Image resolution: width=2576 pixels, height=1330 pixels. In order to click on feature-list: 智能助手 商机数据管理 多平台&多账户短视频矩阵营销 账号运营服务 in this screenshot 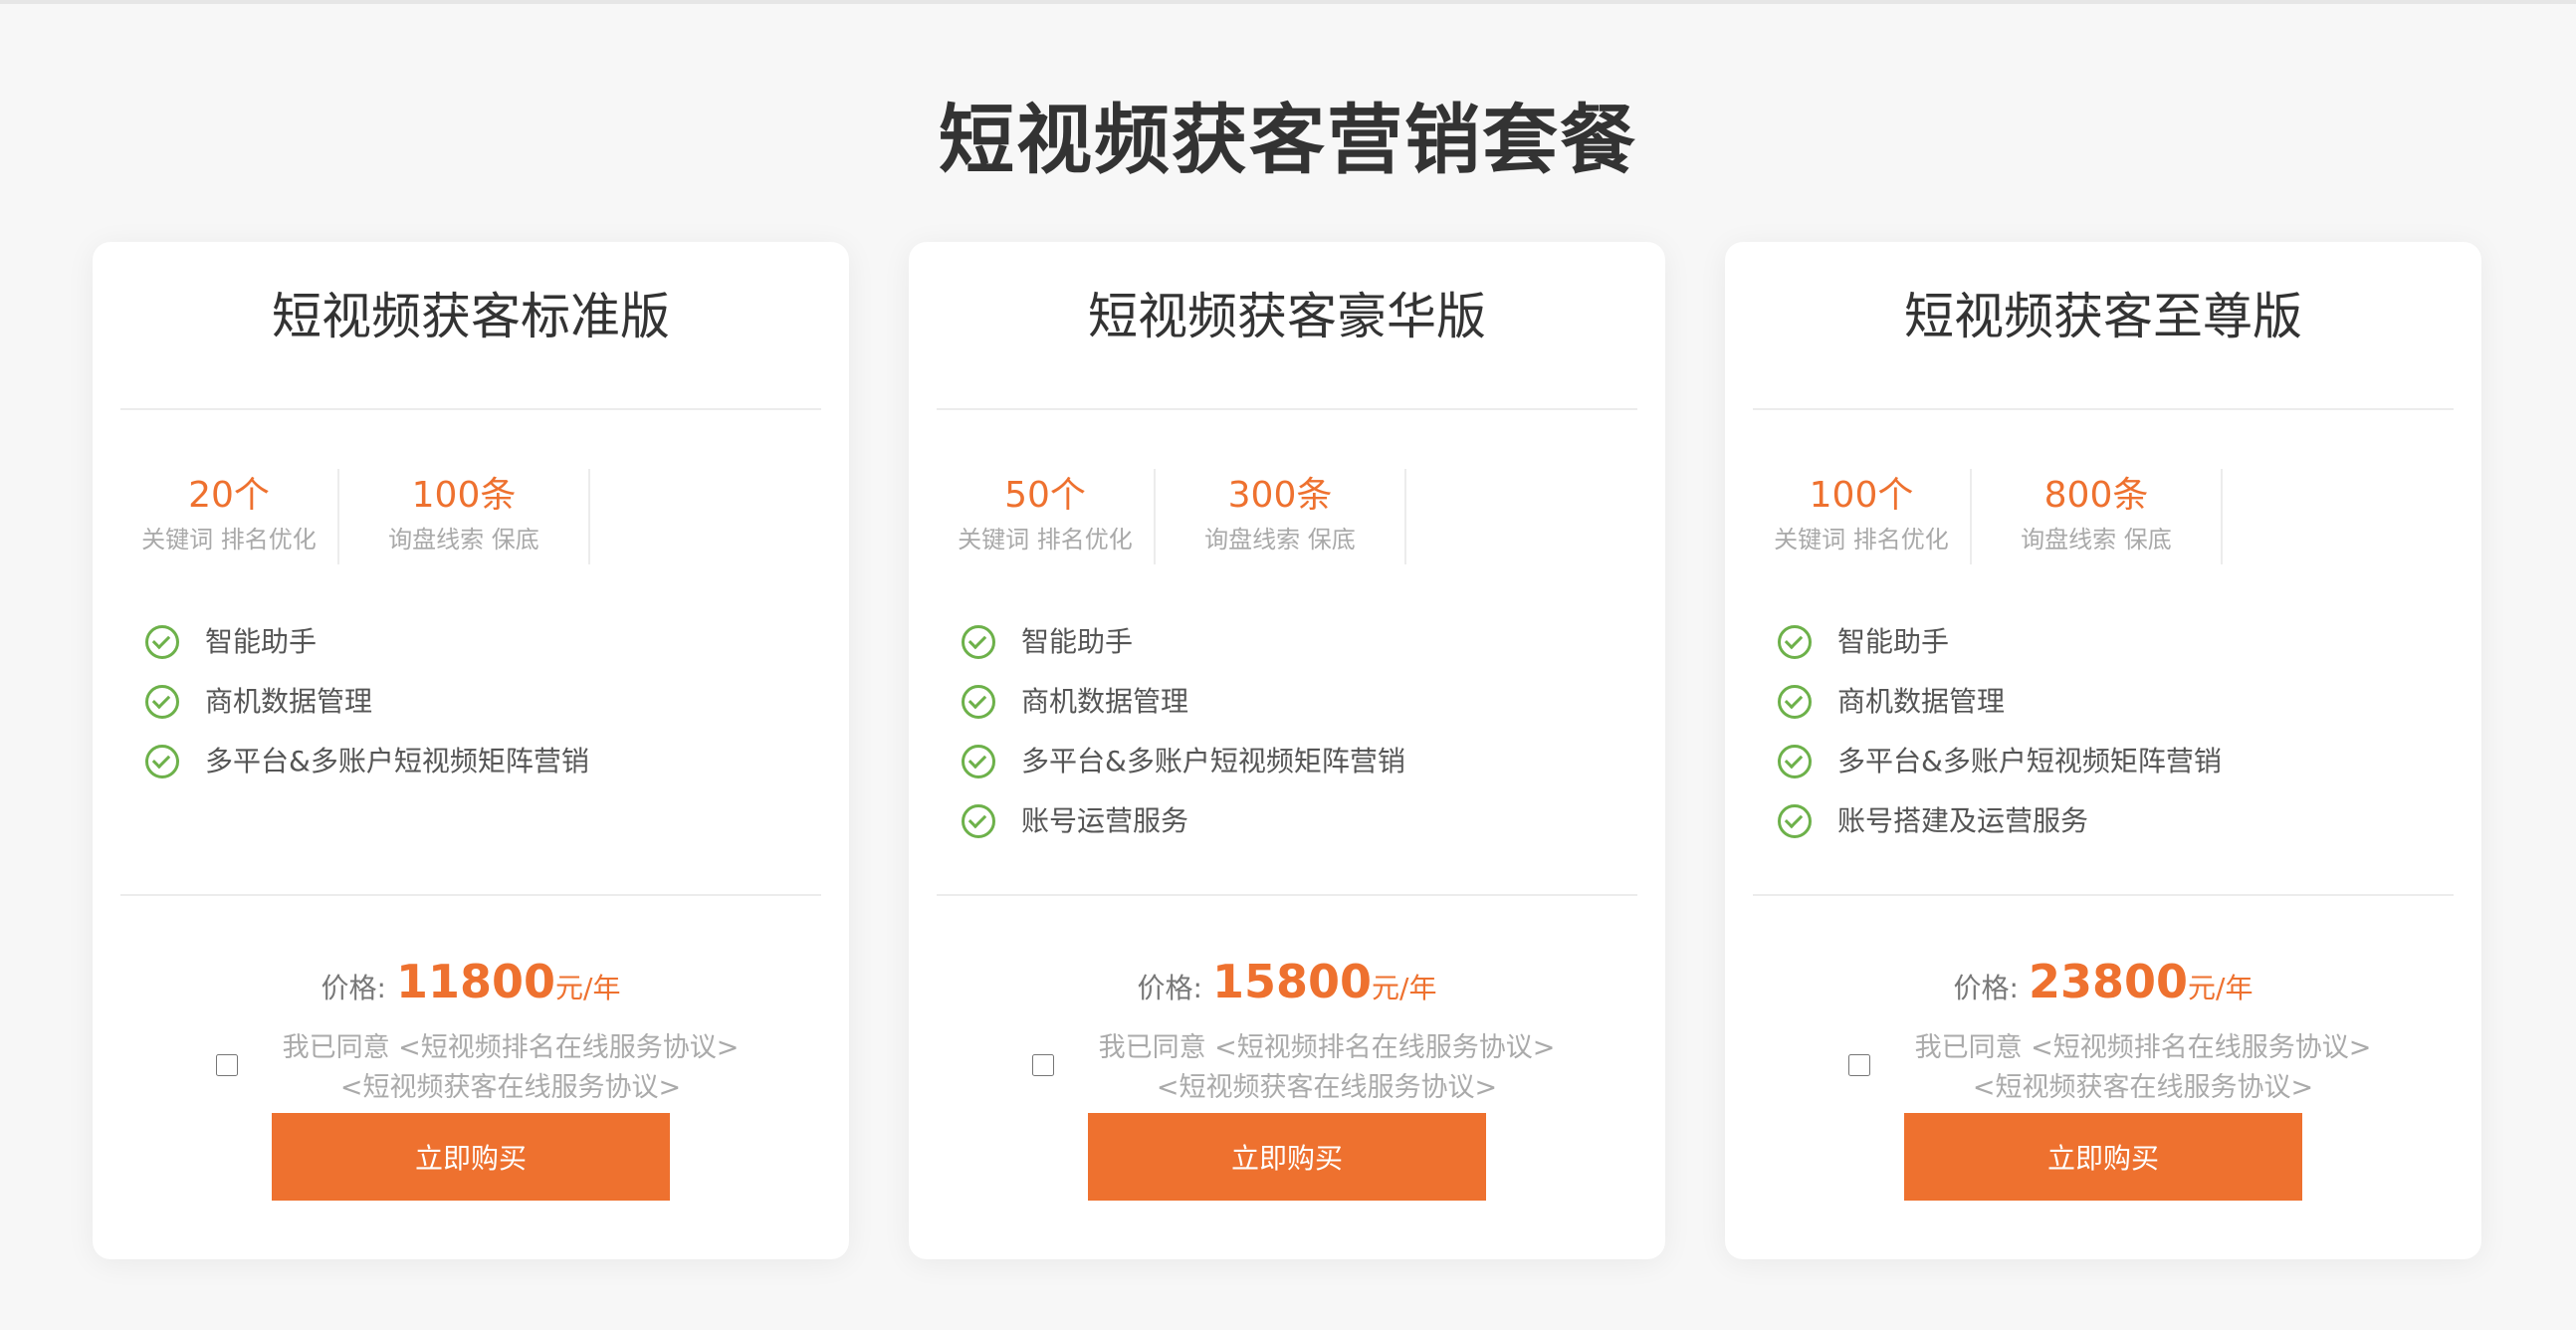, I will do `click(1300, 732)`.